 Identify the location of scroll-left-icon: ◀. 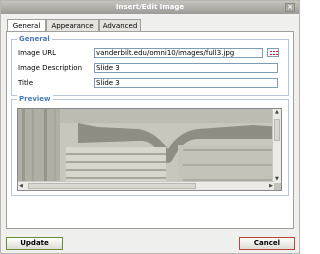
(21, 186).